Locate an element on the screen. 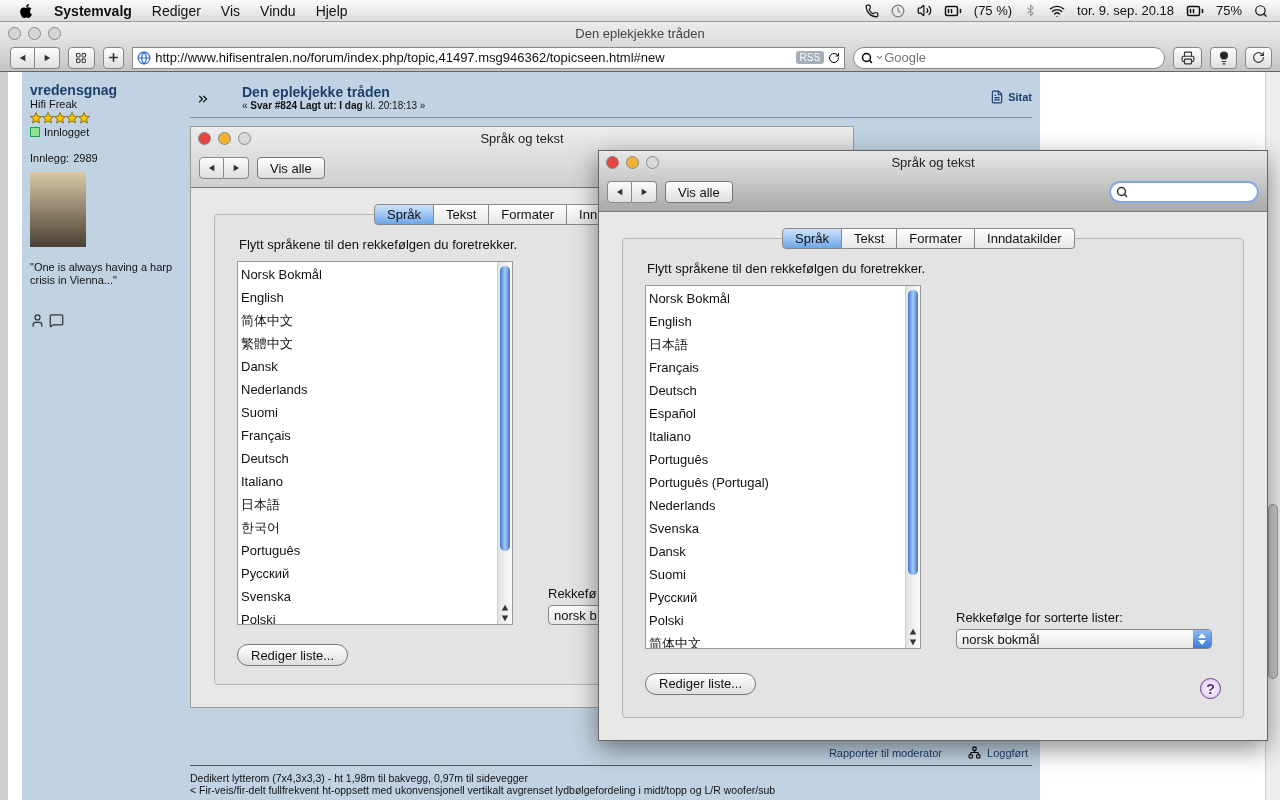 This screenshot has height=800, width=1280. speech-bubble-icon is located at coordinates (56, 320).